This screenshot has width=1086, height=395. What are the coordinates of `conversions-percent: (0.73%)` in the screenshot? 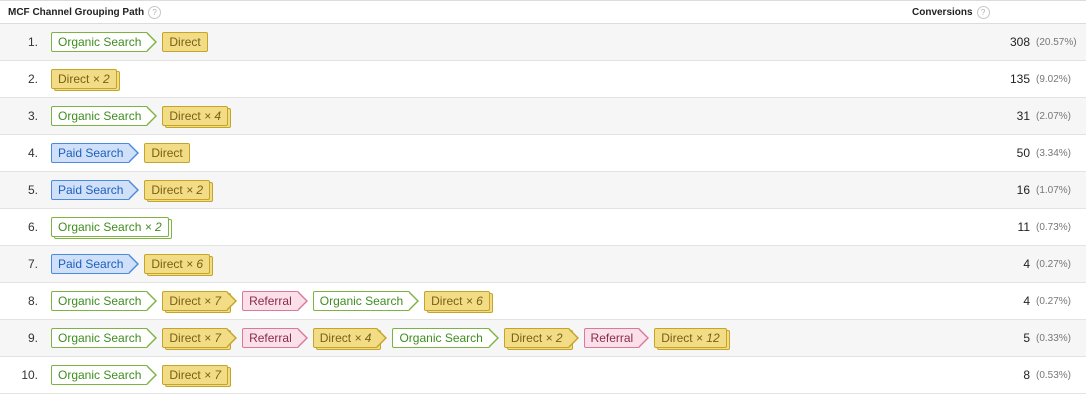 It's located at (1054, 227).